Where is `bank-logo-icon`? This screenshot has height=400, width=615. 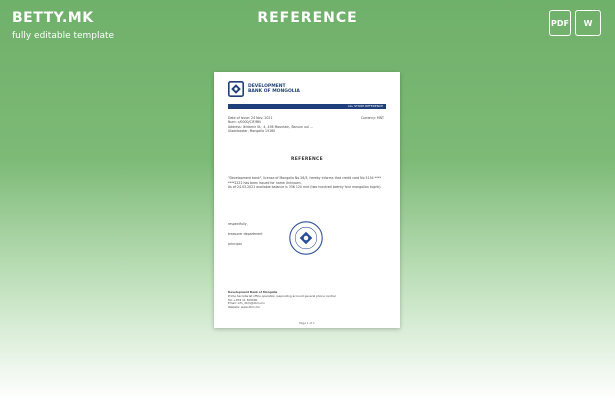
bank-logo-icon is located at coordinates (236, 89).